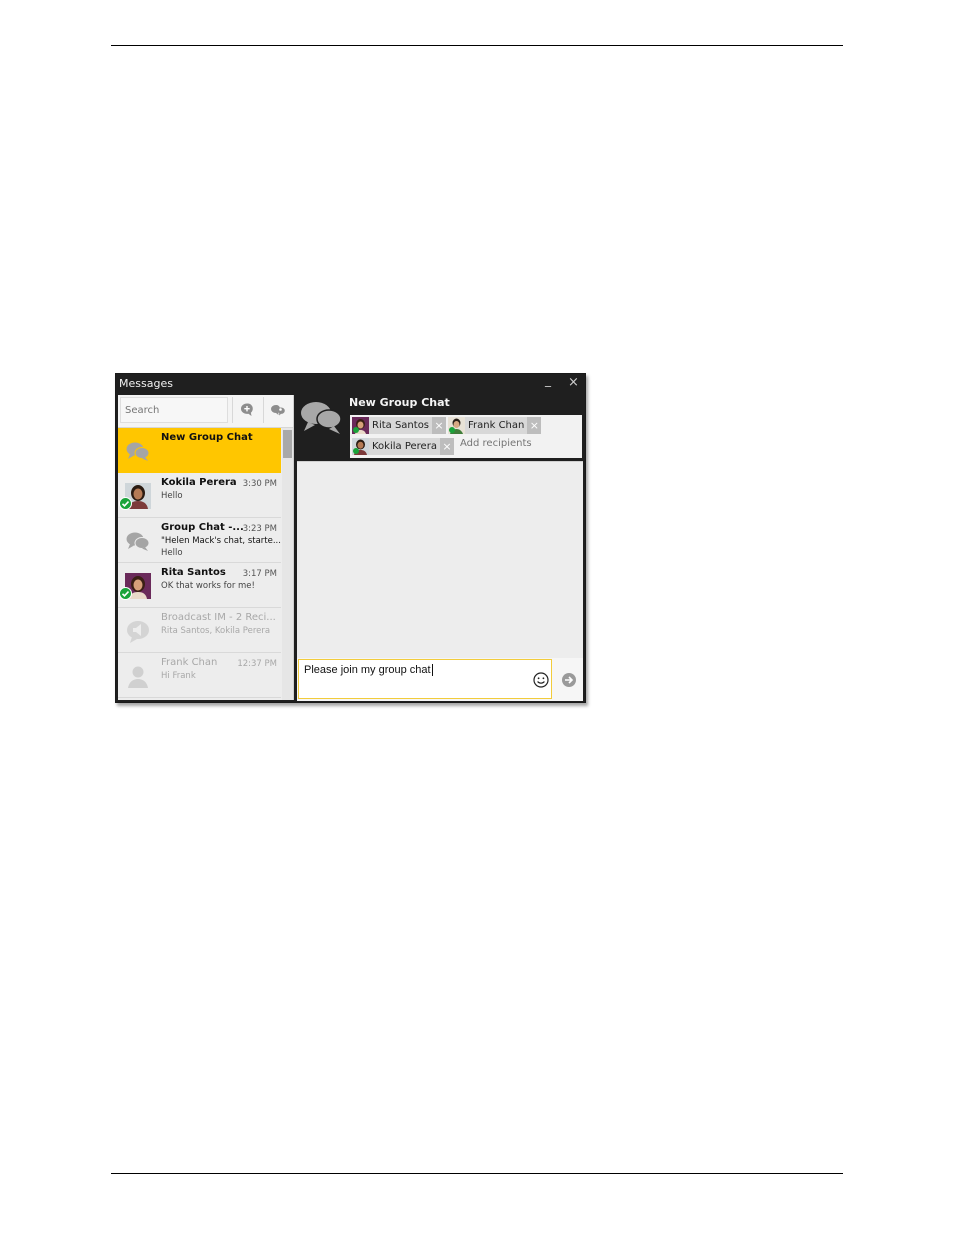 The height and width of the screenshot is (1235, 954). What do you see at coordinates (541, 680) in the screenshot?
I see `emoticon-icon` at bounding box center [541, 680].